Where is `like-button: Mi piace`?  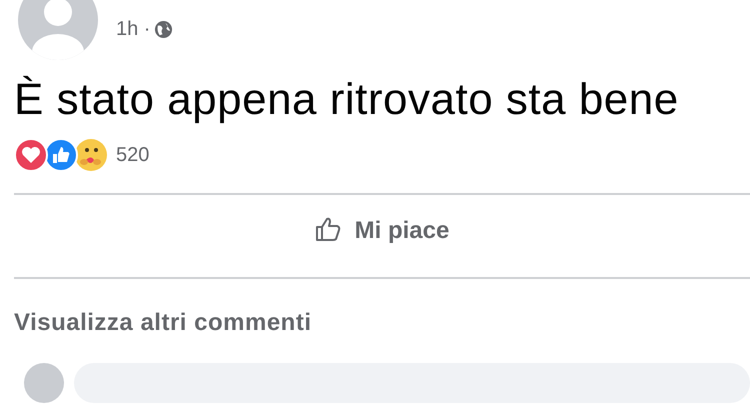
like-button: Mi piace is located at coordinates (382, 230).